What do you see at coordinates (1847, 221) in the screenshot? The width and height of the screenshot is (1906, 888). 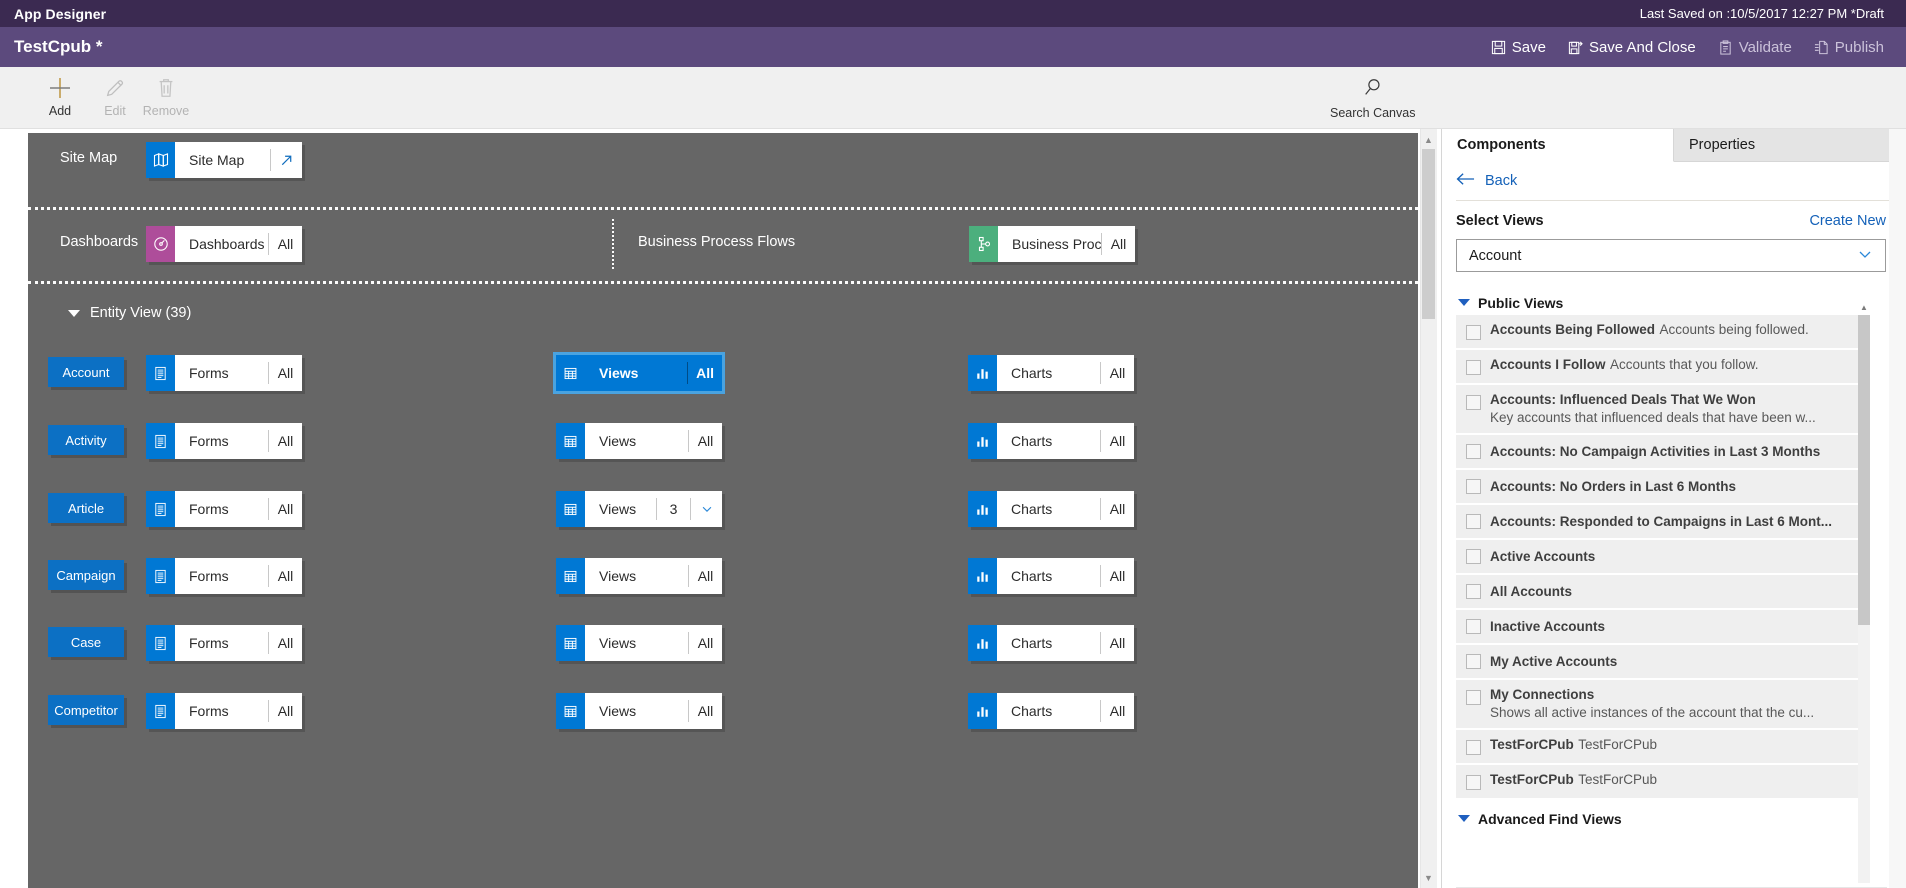 I see `create-new-link: Create New` at bounding box center [1847, 221].